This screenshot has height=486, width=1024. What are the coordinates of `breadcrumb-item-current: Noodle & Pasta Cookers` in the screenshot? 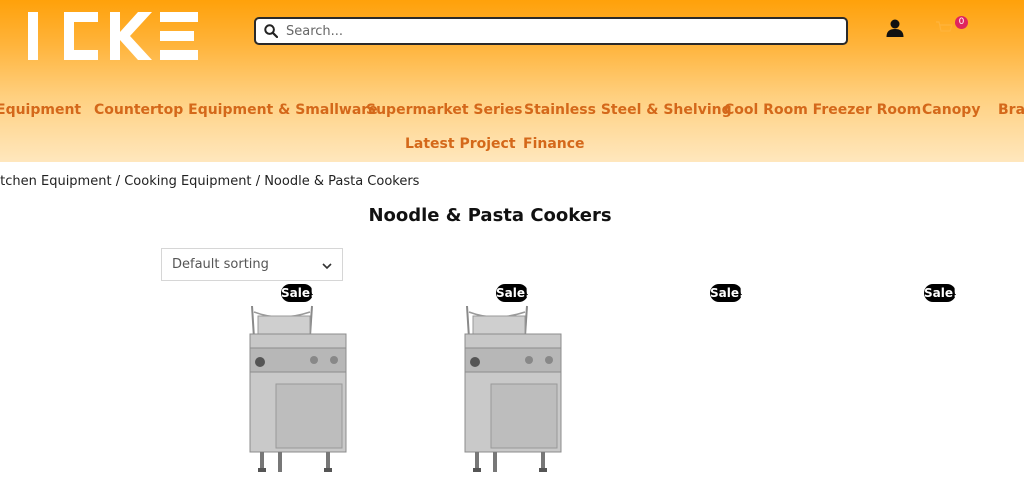 It's located at (342, 181).